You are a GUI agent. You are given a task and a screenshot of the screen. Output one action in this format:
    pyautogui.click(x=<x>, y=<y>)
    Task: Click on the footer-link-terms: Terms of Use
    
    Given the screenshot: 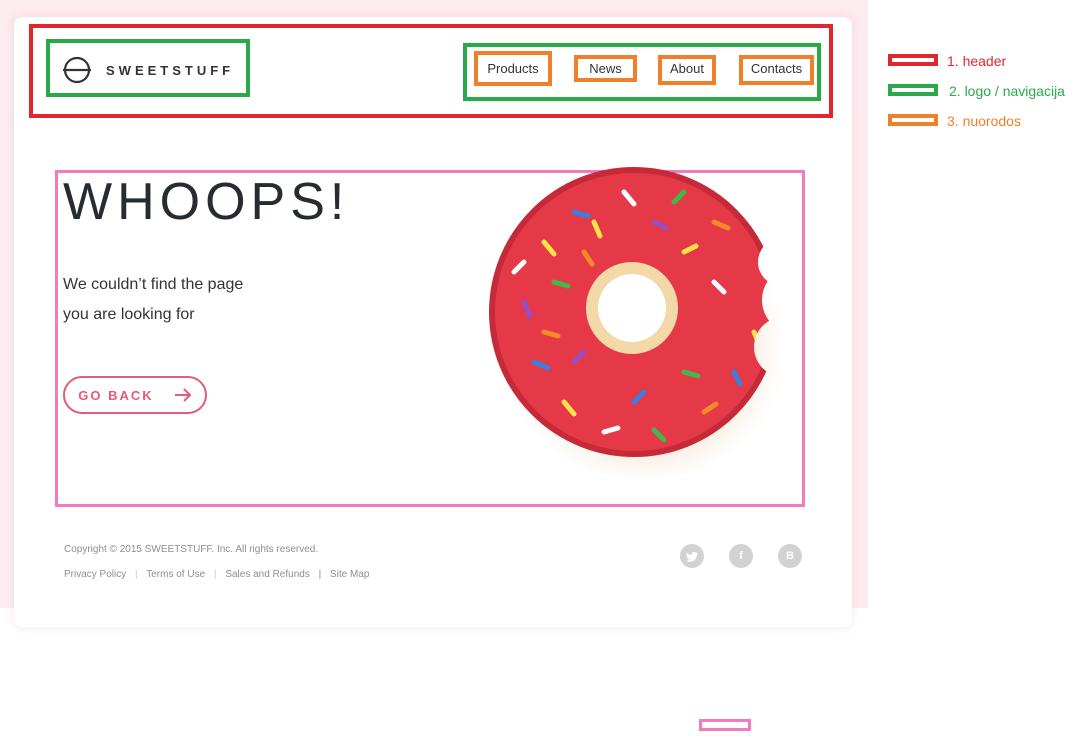 What is the action you would take?
    pyautogui.click(x=175, y=574)
    